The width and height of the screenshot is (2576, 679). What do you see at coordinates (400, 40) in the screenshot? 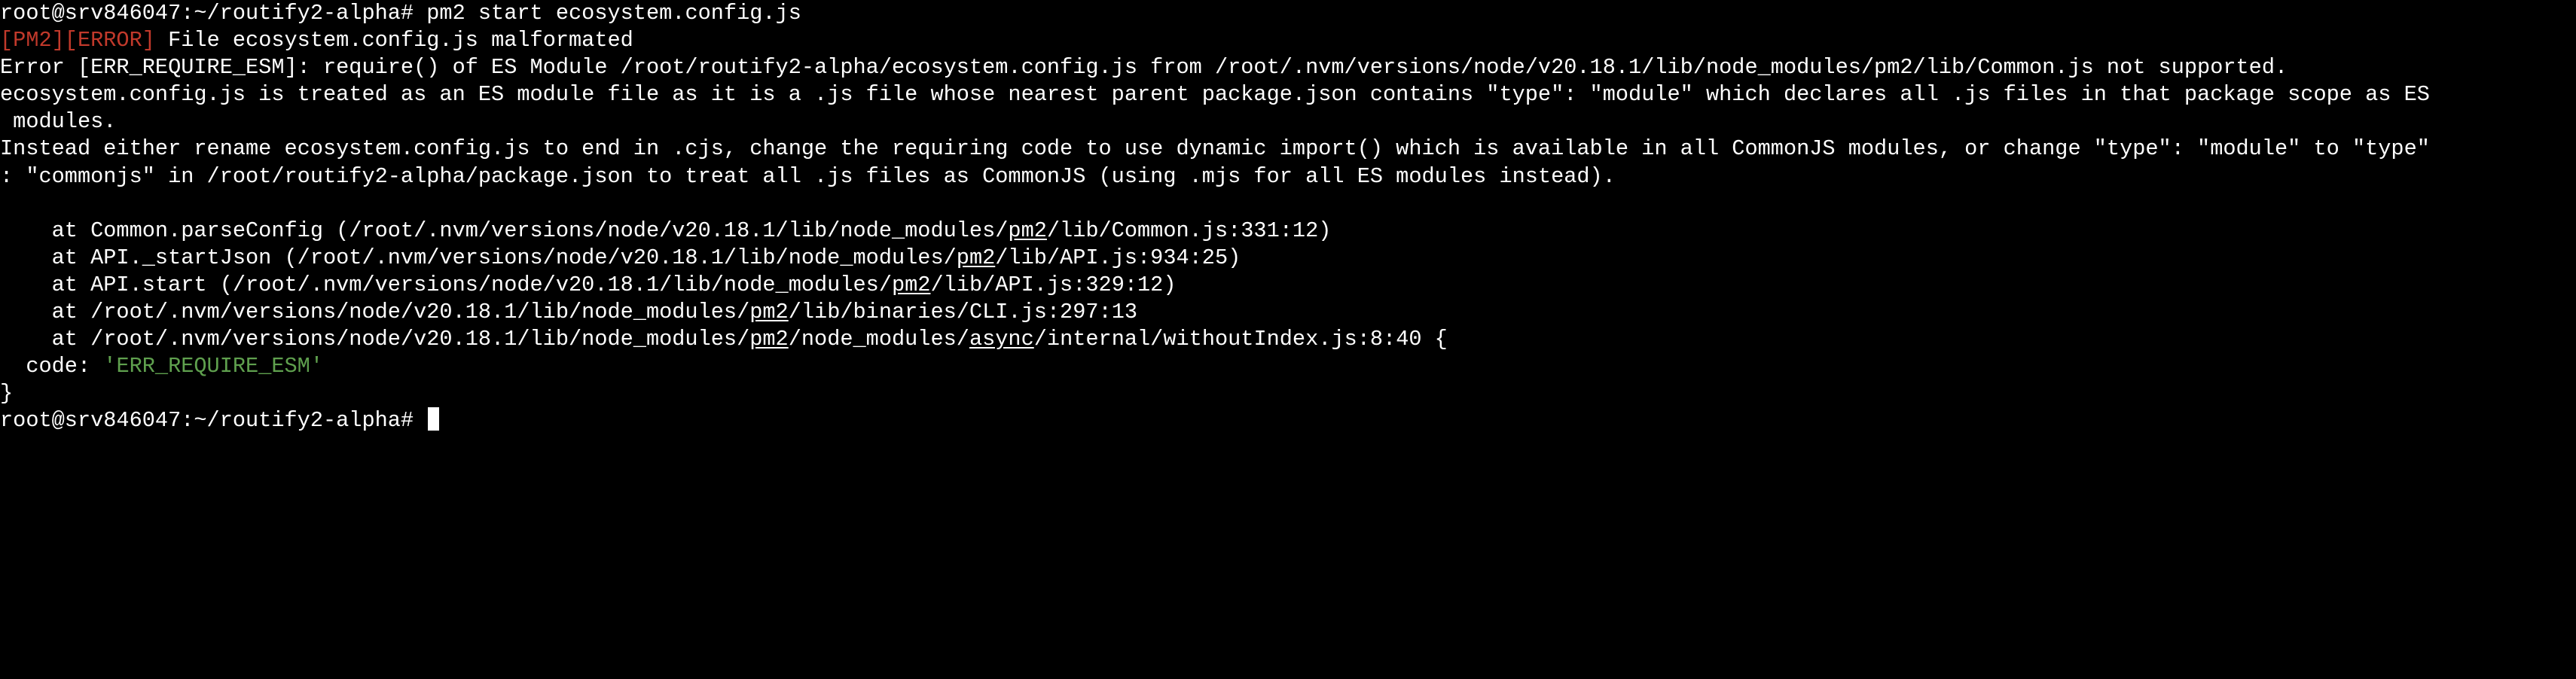
I see `pm2-error-message: File ecosystem.config.js malformated` at bounding box center [400, 40].